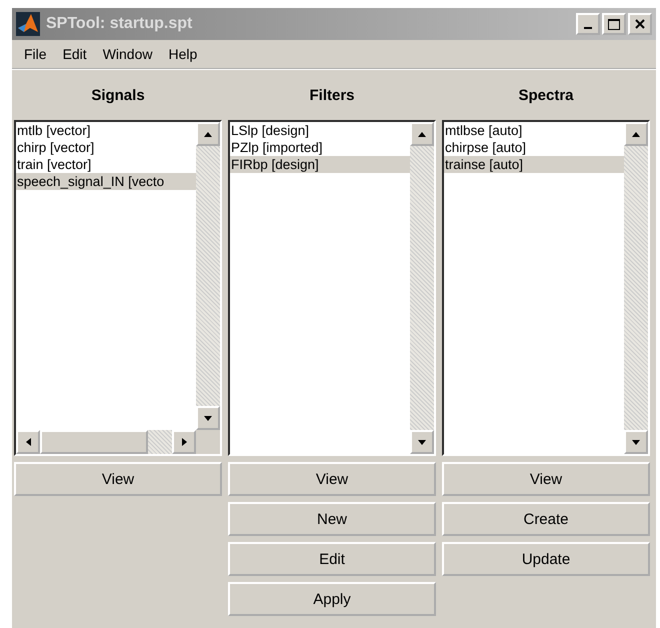 The height and width of the screenshot is (628, 660). What do you see at coordinates (546, 519) in the screenshot?
I see `action-button: Create` at bounding box center [546, 519].